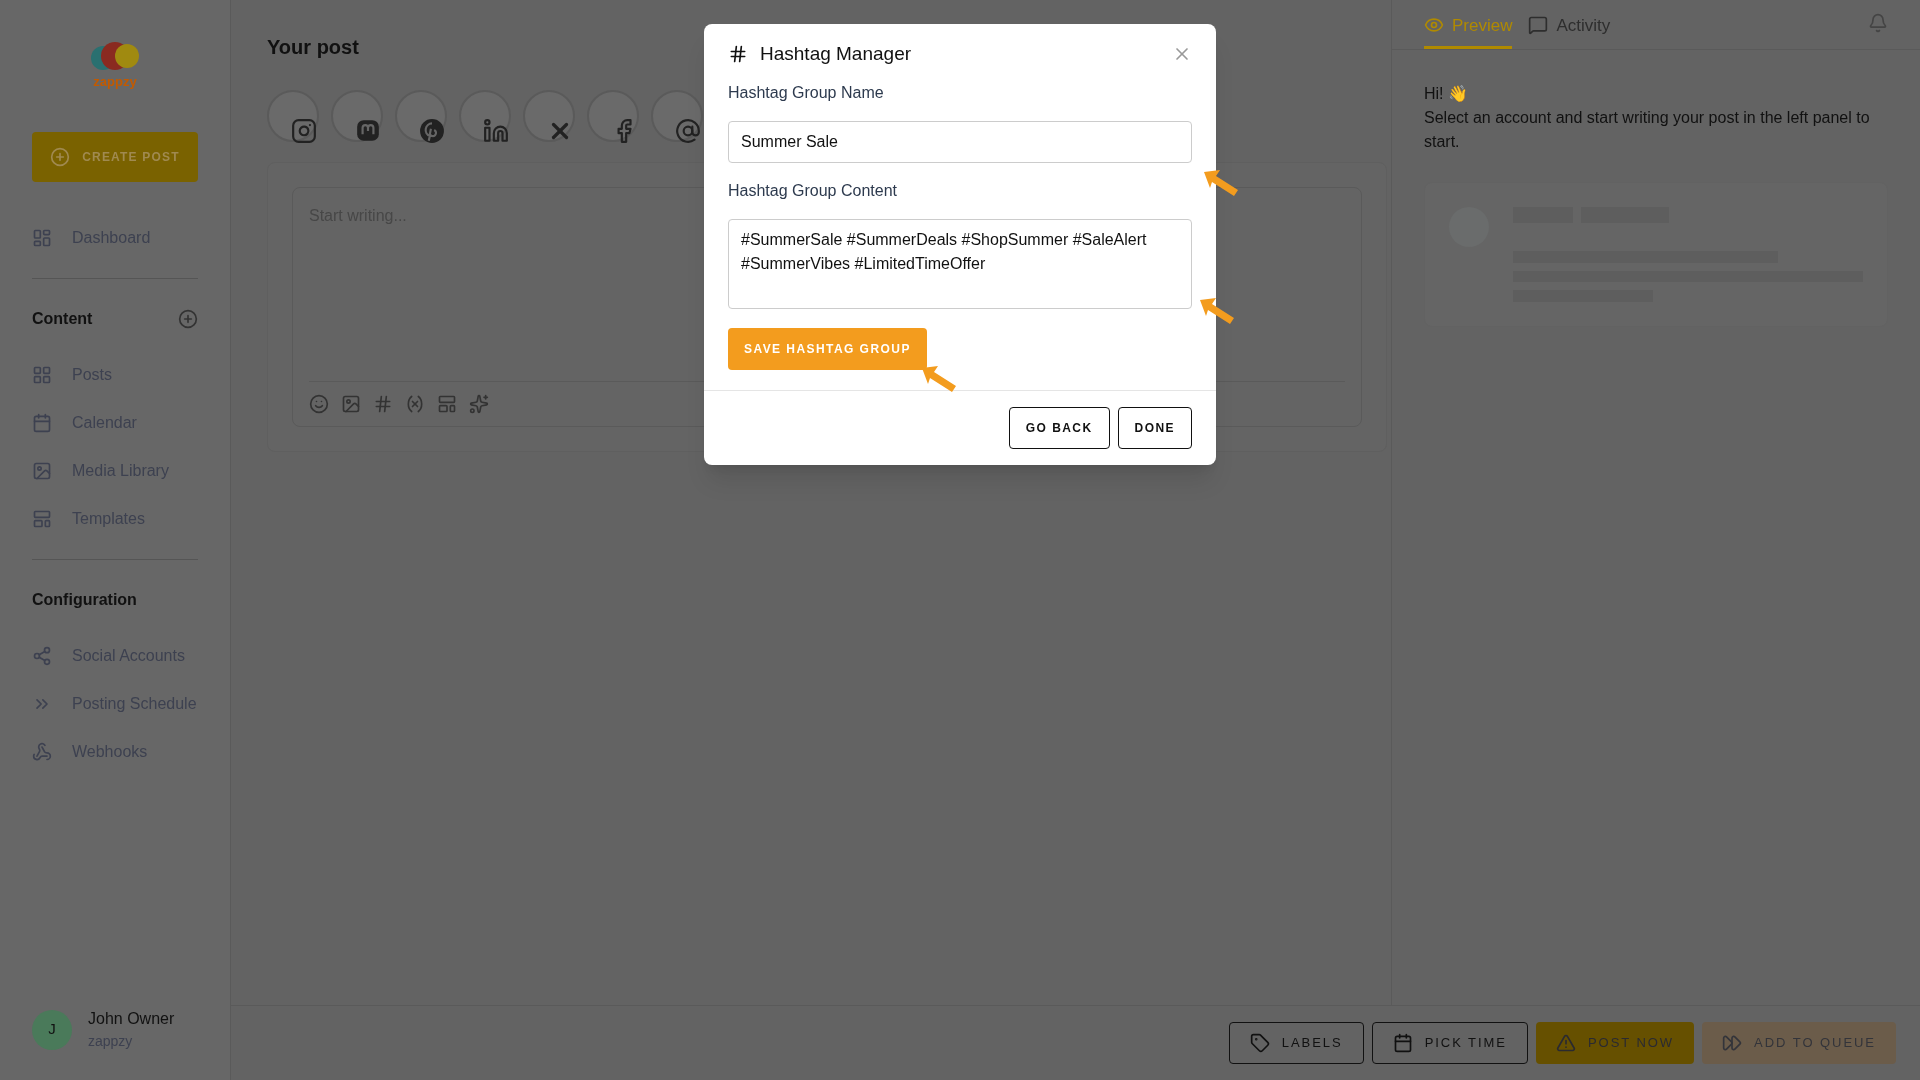  What do you see at coordinates (131, 1019) in the screenshot?
I see `user-name: John Owner` at bounding box center [131, 1019].